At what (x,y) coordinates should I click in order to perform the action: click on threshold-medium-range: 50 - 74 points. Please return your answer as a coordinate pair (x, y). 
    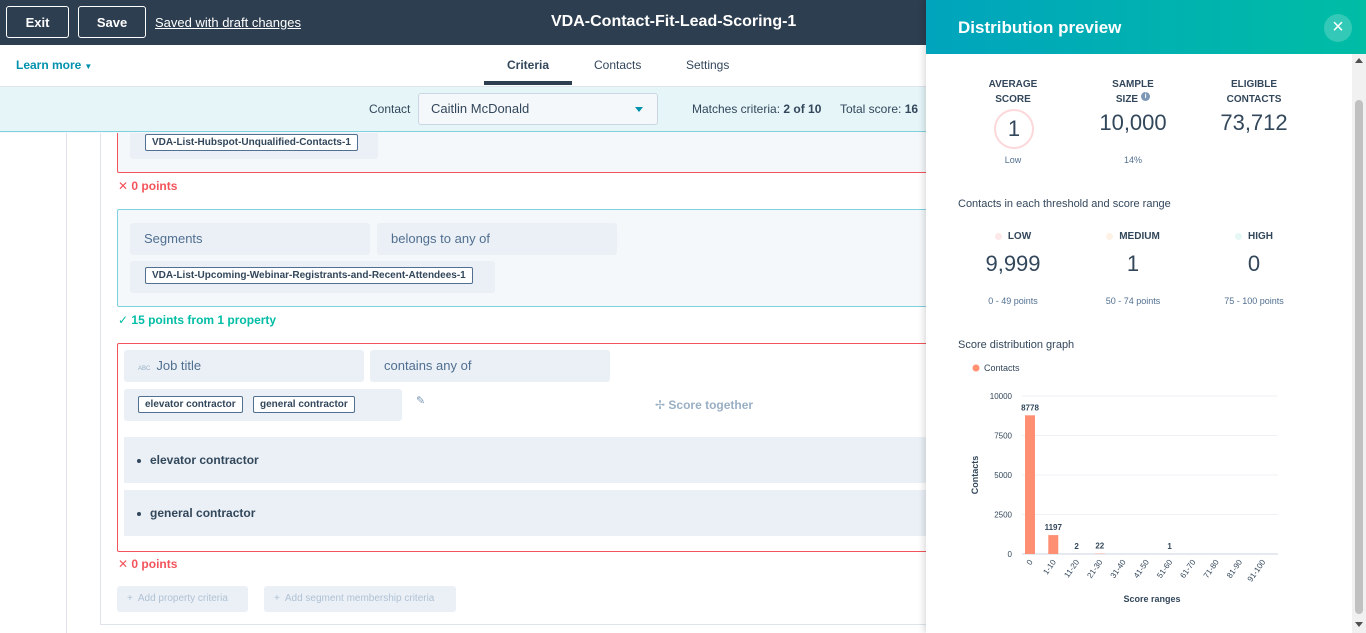
    Looking at the image, I should click on (1133, 301).